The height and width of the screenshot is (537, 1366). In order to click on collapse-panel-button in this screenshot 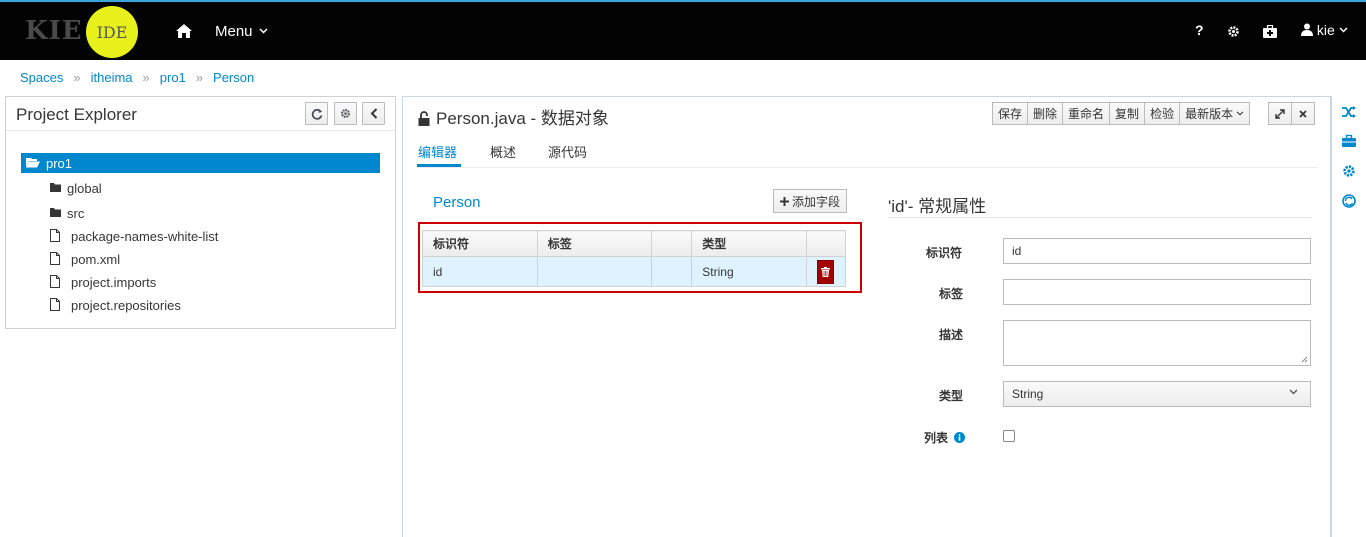, I will do `click(373, 113)`.